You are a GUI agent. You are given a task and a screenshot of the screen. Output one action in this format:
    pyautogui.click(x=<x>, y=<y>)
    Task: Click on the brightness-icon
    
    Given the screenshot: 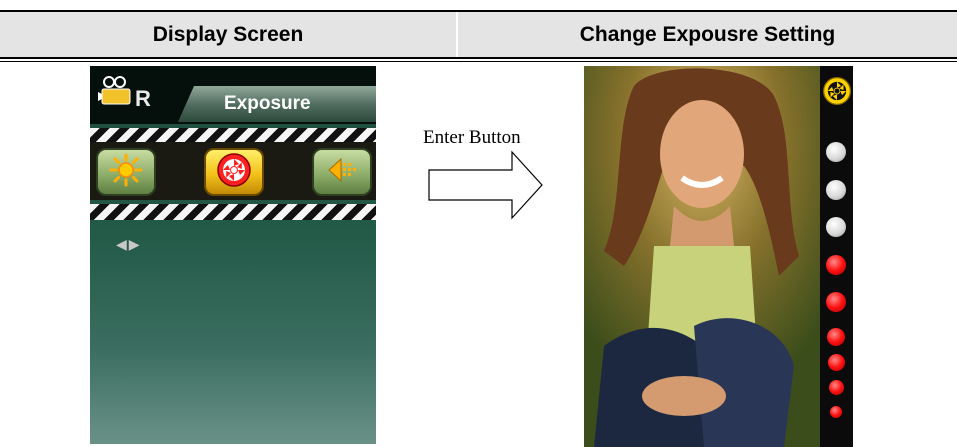 What is the action you would take?
    pyautogui.click(x=126, y=172)
    